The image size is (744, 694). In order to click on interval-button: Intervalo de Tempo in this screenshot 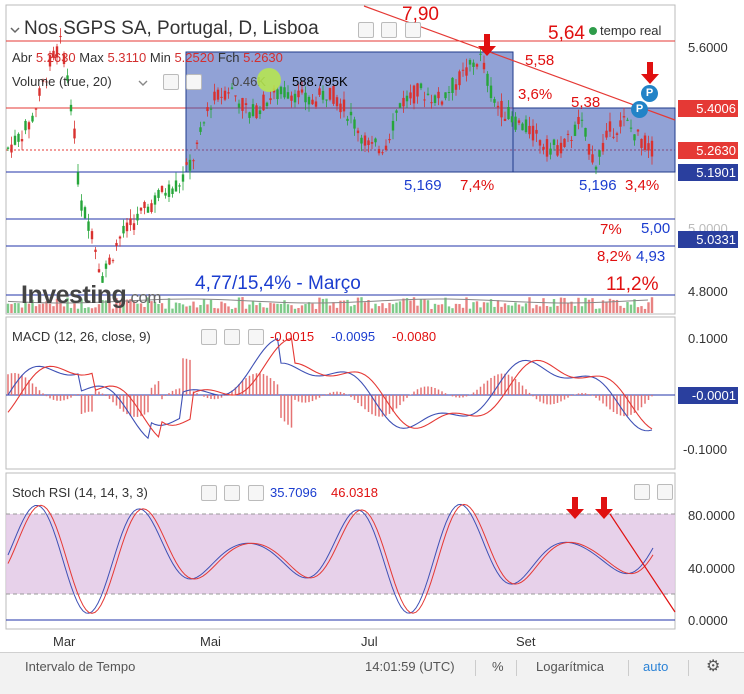, I will do `click(80, 667)`.